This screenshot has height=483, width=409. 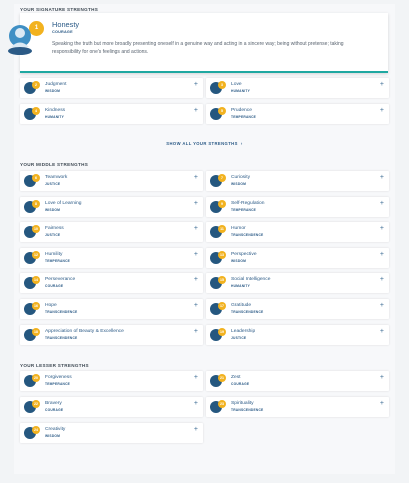 What do you see at coordinates (54, 164) in the screenshot?
I see `middle-heading: YOUR MIDDLE STRENGTHS` at bounding box center [54, 164].